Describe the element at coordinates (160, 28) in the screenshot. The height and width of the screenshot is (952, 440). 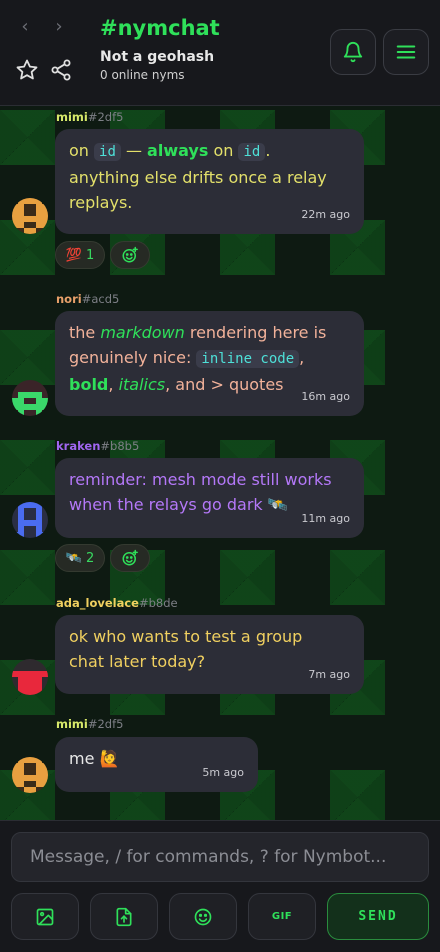
I see `channel-title: #nymchat` at that location.